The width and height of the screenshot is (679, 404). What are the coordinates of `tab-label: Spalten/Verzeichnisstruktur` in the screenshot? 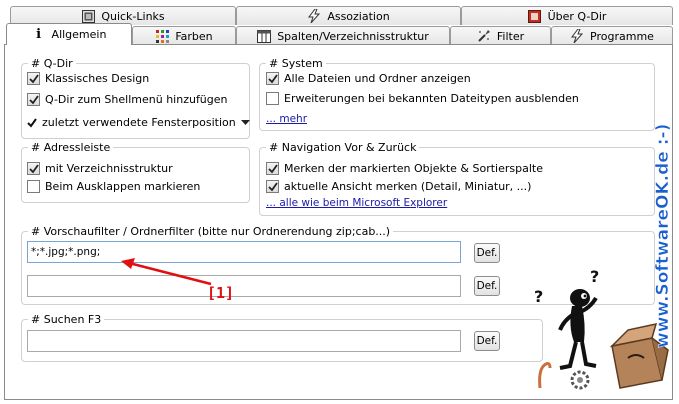 It's located at (353, 36).